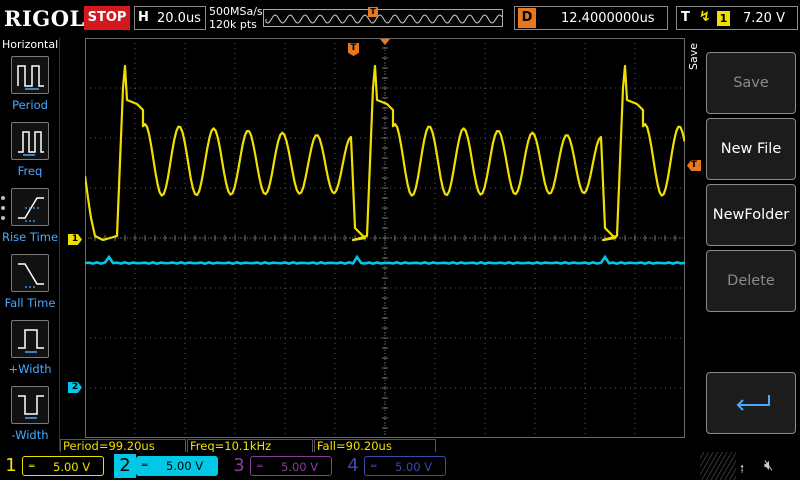  I want to click on rise-time-icon, so click(30, 207).